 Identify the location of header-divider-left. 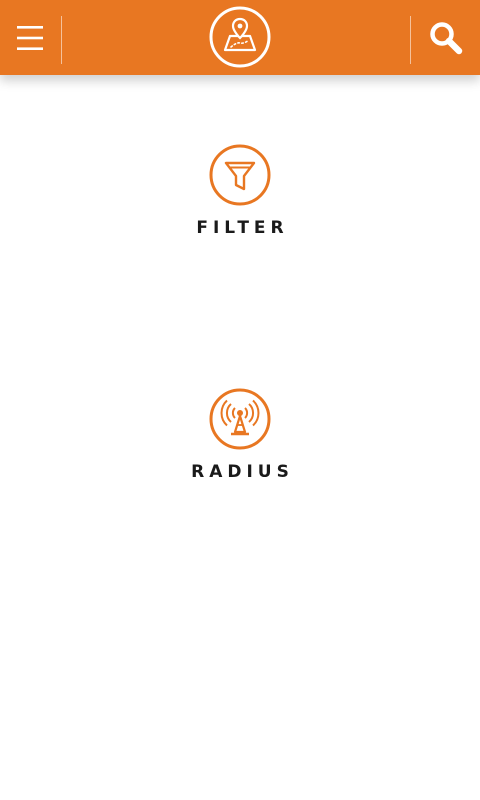
(61, 40).